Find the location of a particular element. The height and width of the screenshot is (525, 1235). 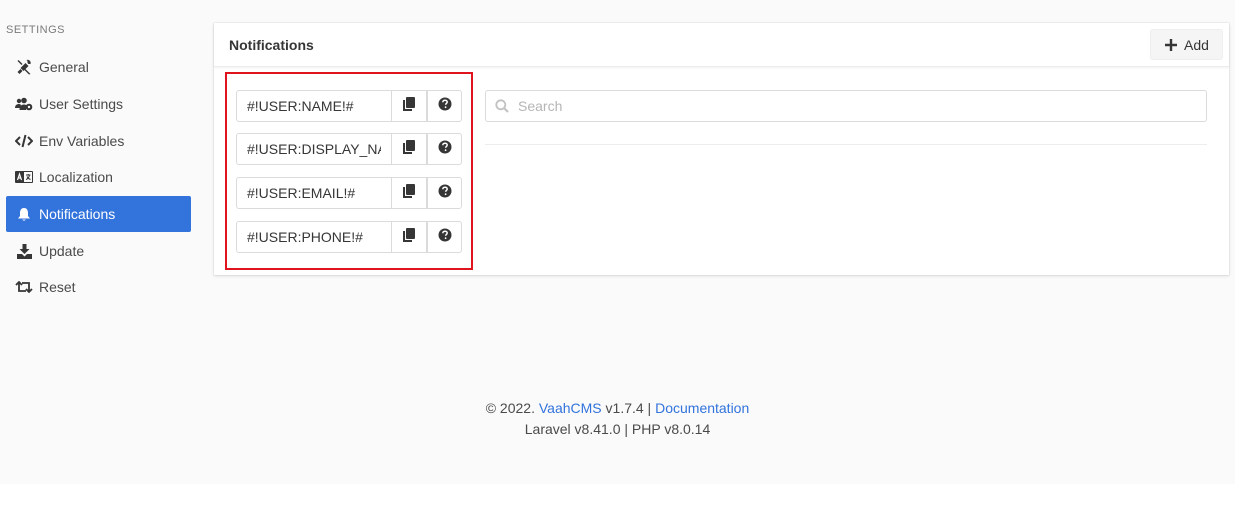

page-bottom is located at coordinates (617, 504).